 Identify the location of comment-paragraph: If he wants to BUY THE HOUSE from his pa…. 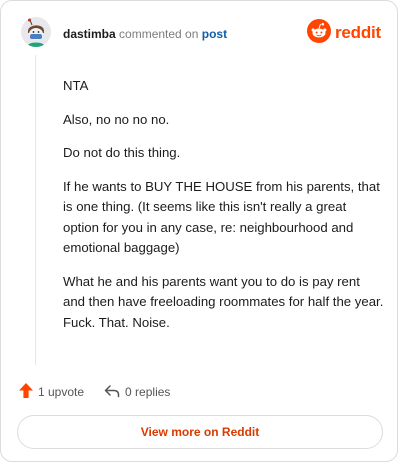
(221, 217).